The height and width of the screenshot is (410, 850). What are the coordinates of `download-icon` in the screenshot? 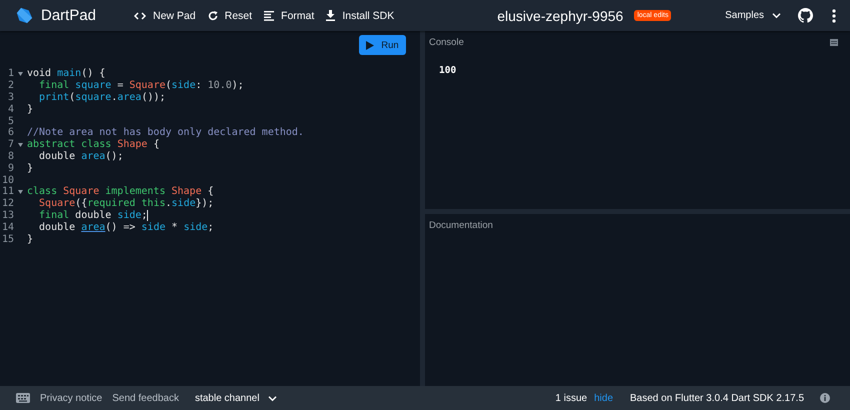 It's located at (331, 15).